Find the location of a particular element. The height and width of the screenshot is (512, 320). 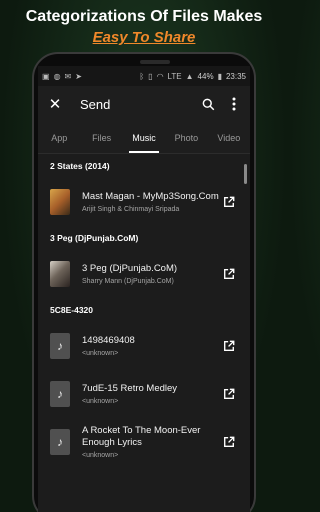

tab-app: App is located at coordinates (59, 137).